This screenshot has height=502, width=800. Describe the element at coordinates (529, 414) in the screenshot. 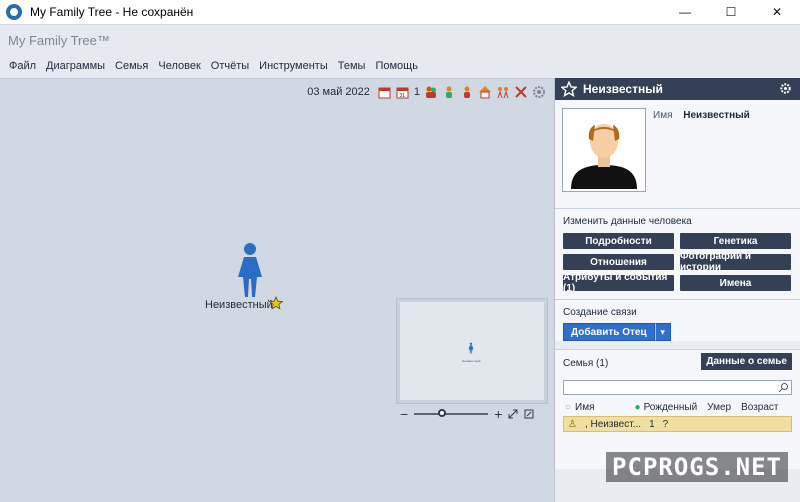

I see `expand-icon` at that location.